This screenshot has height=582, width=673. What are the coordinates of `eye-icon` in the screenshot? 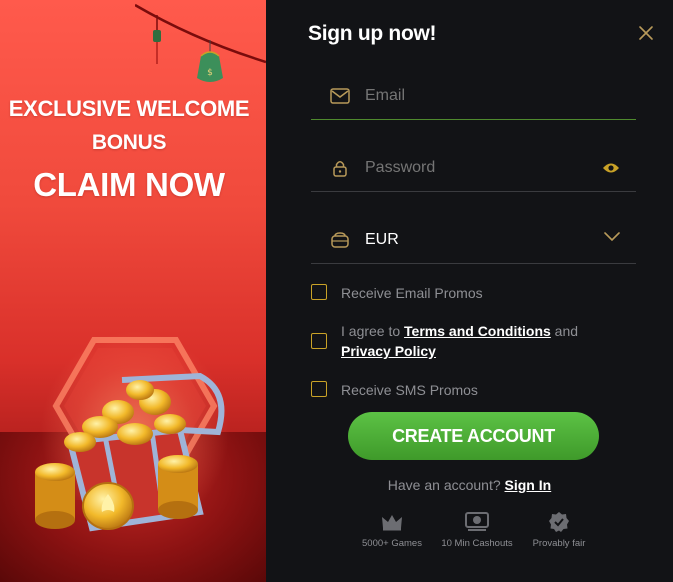 It's located at (611, 168).